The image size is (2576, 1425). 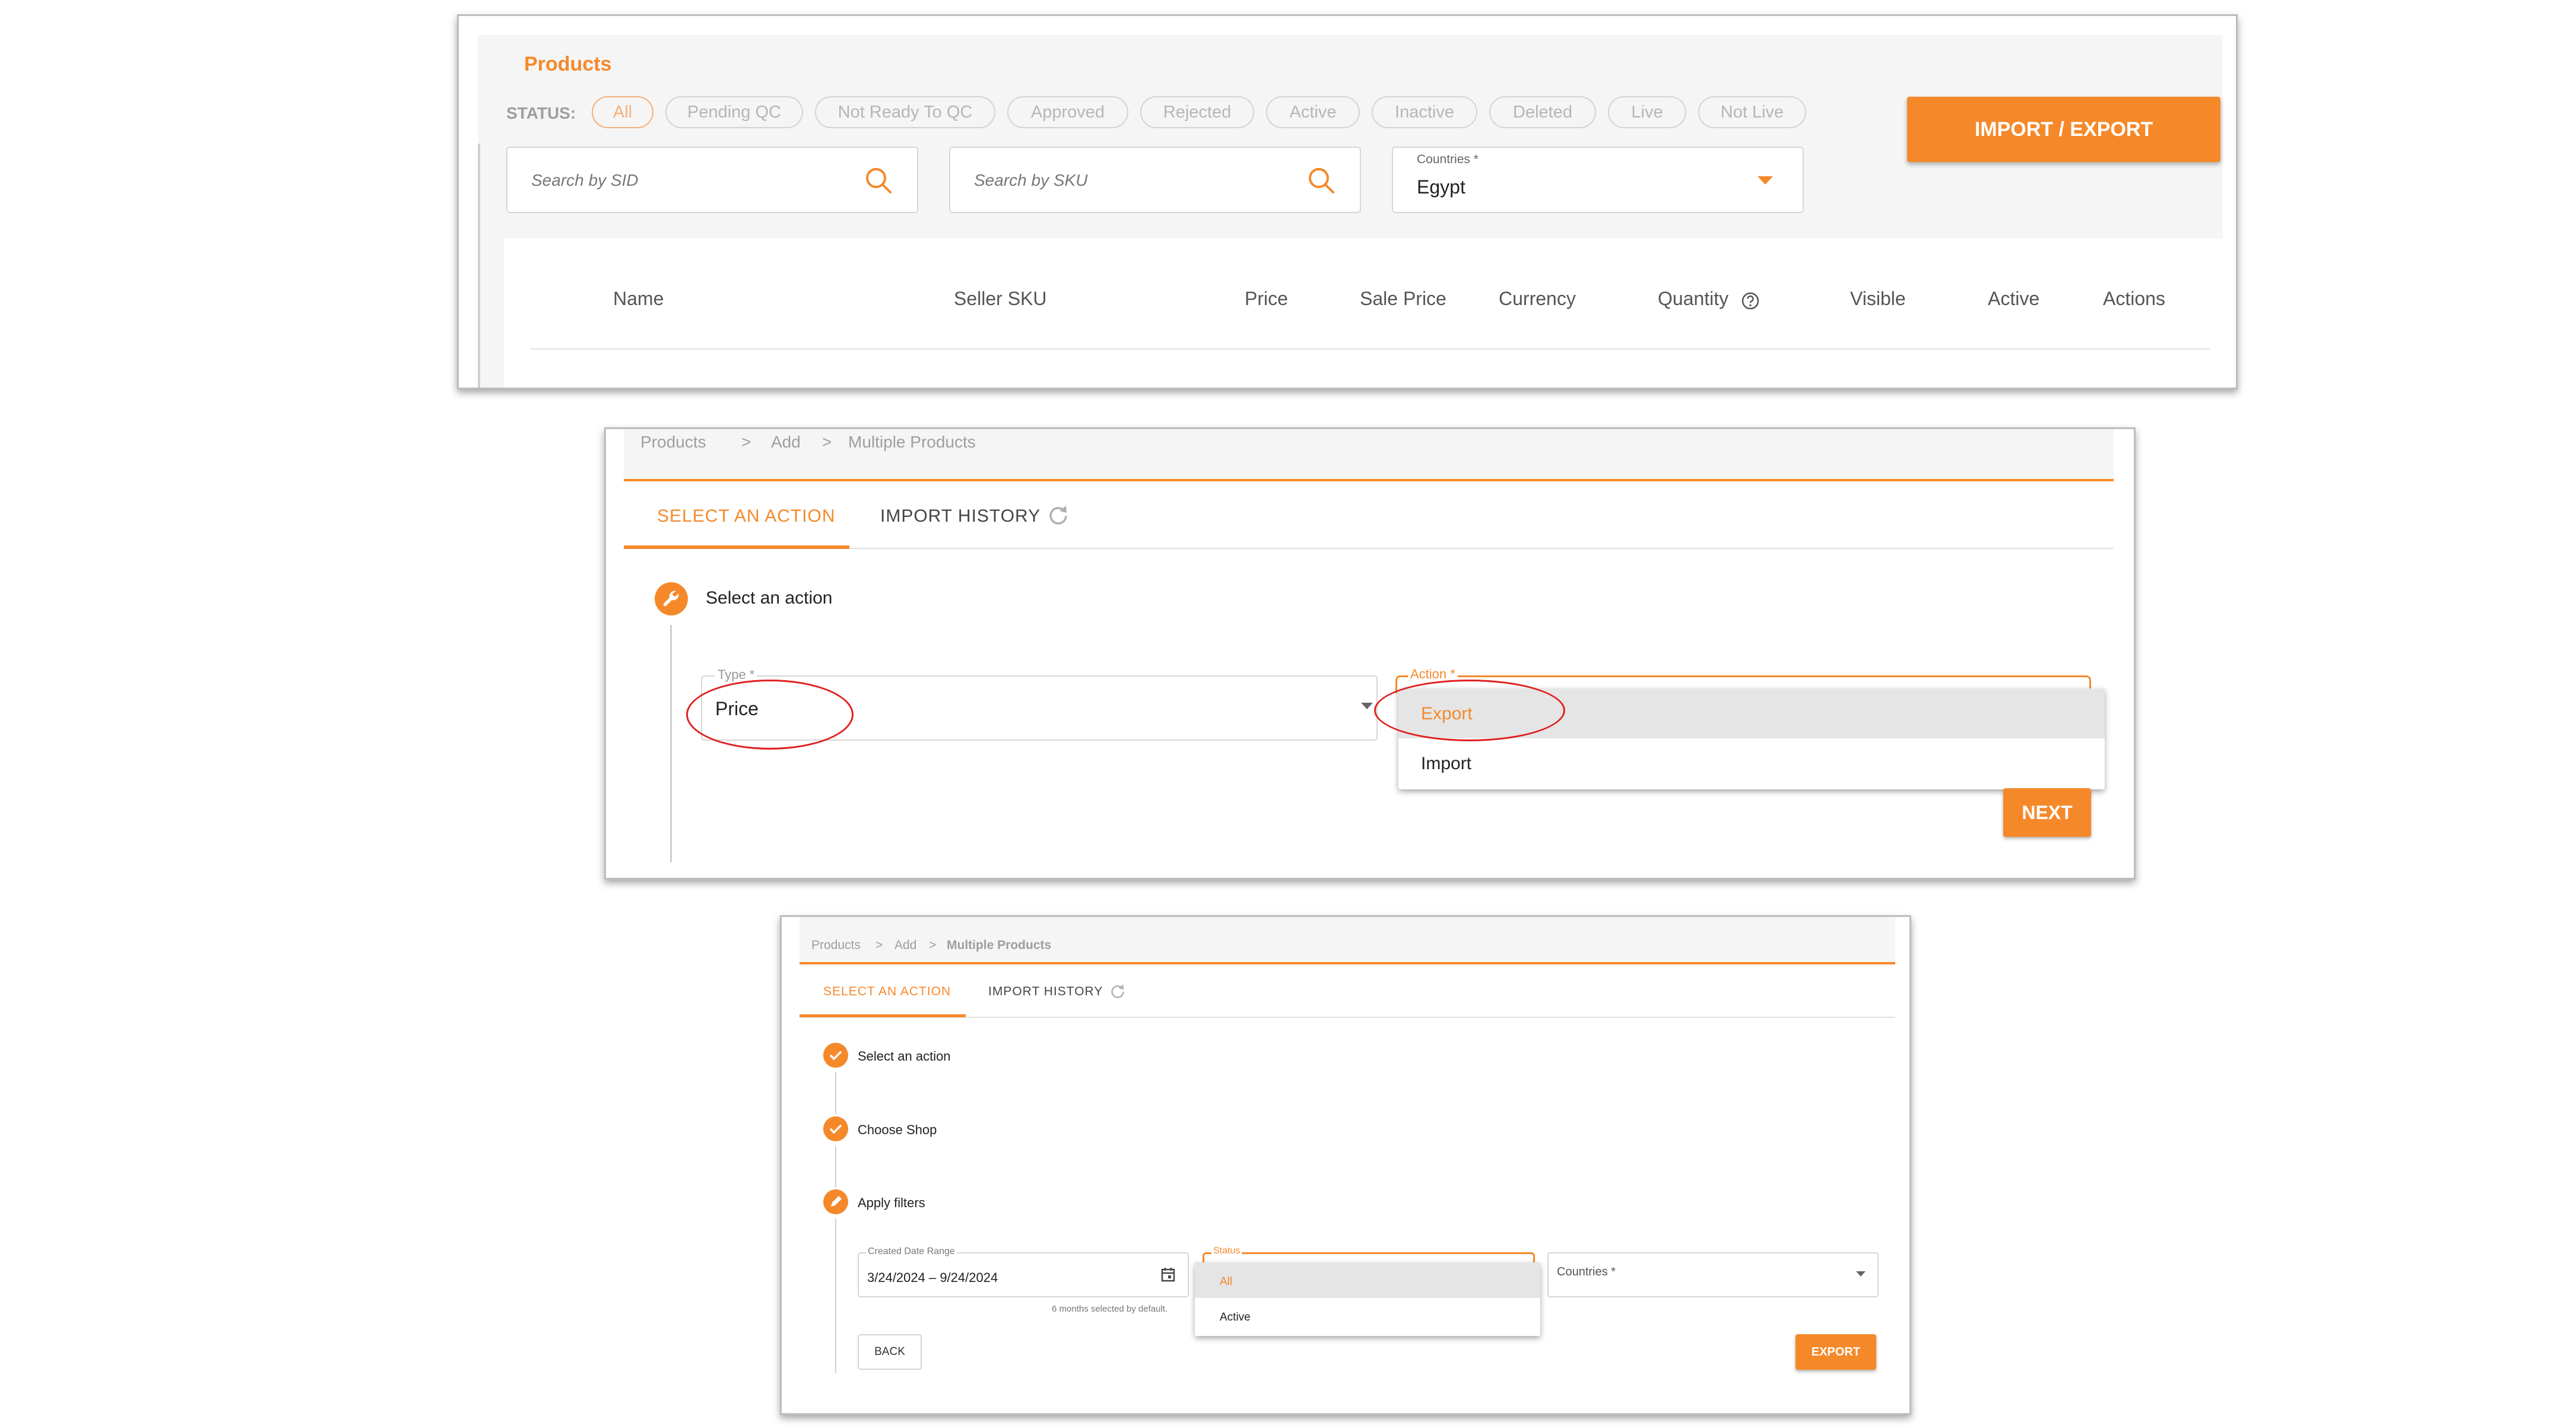 I want to click on status-chip-live: Live, so click(x=1647, y=112).